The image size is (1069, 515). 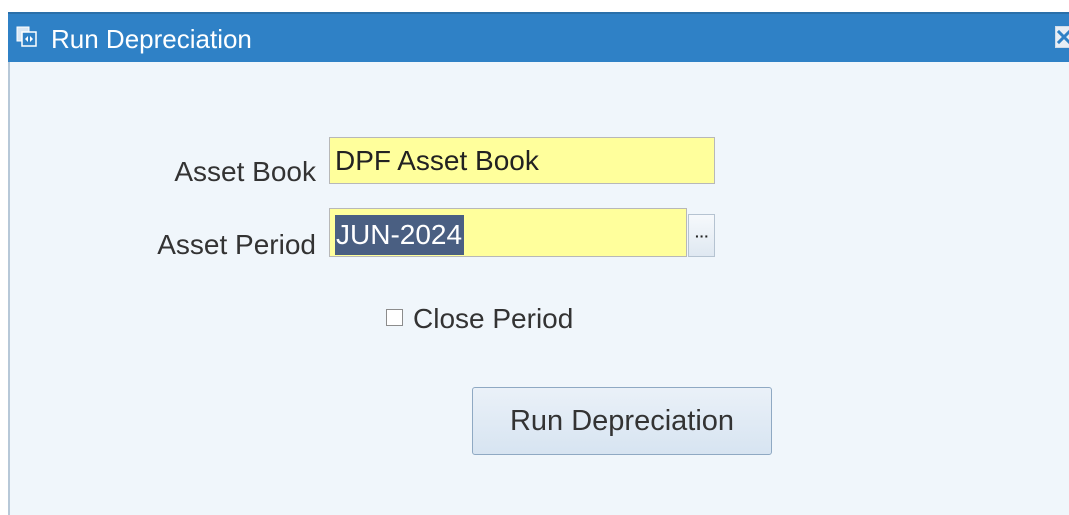 What do you see at coordinates (236, 244) in the screenshot?
I see `asset-period-label: Asset Period` at bounding box center [236, 244].